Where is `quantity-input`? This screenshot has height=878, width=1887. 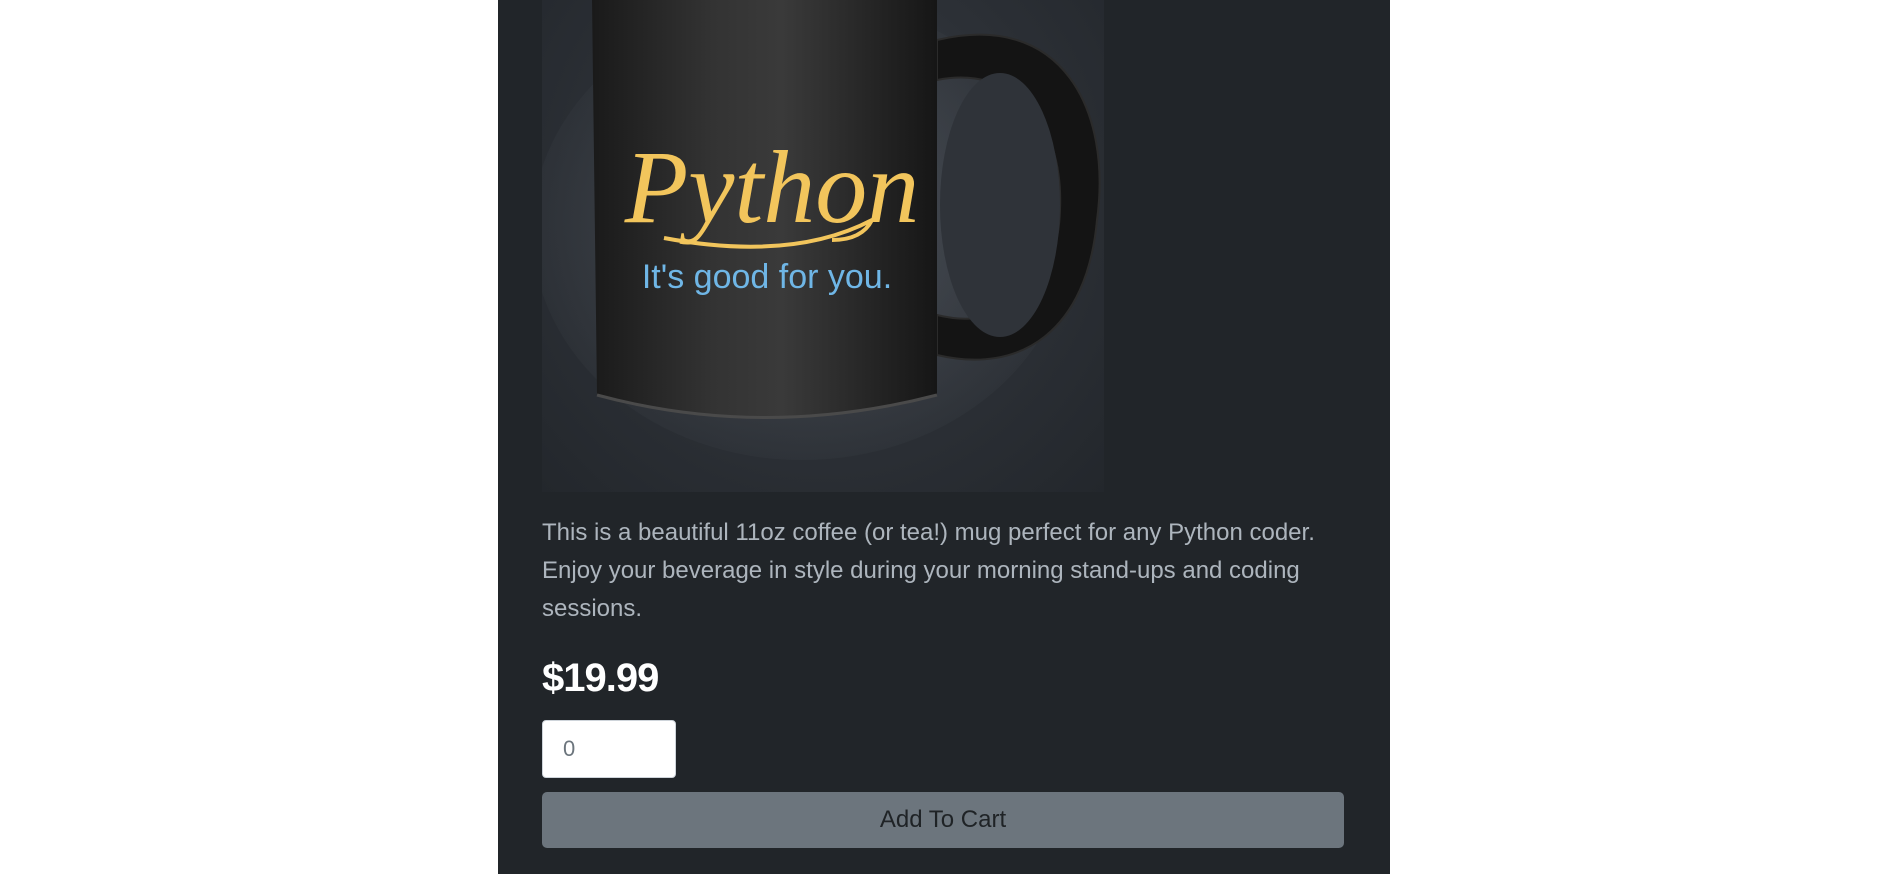 quantity-input is located at coordinates (609, 749).